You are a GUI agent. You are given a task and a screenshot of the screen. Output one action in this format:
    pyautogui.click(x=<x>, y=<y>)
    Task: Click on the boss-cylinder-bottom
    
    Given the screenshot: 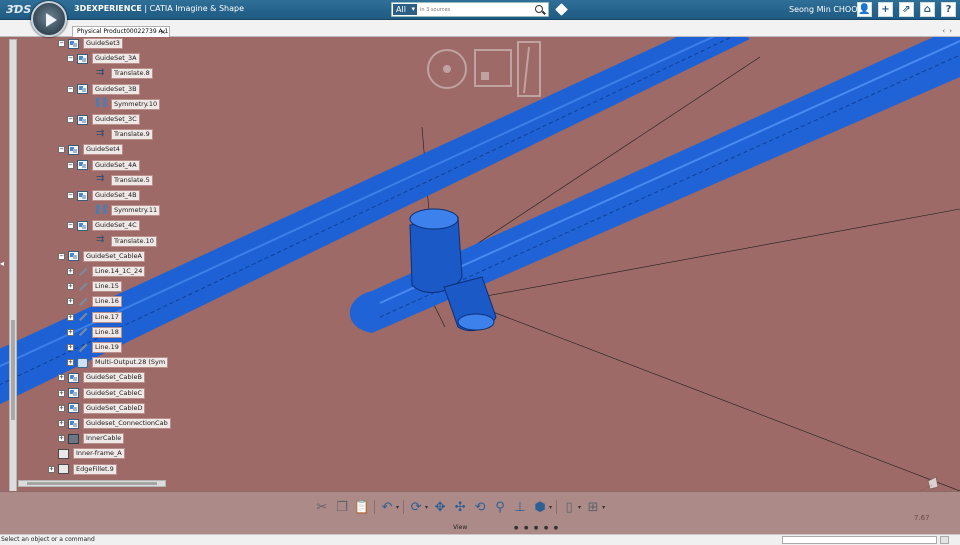 What is the action you would take?
    pyautogui.click(x=470, y=304)
    